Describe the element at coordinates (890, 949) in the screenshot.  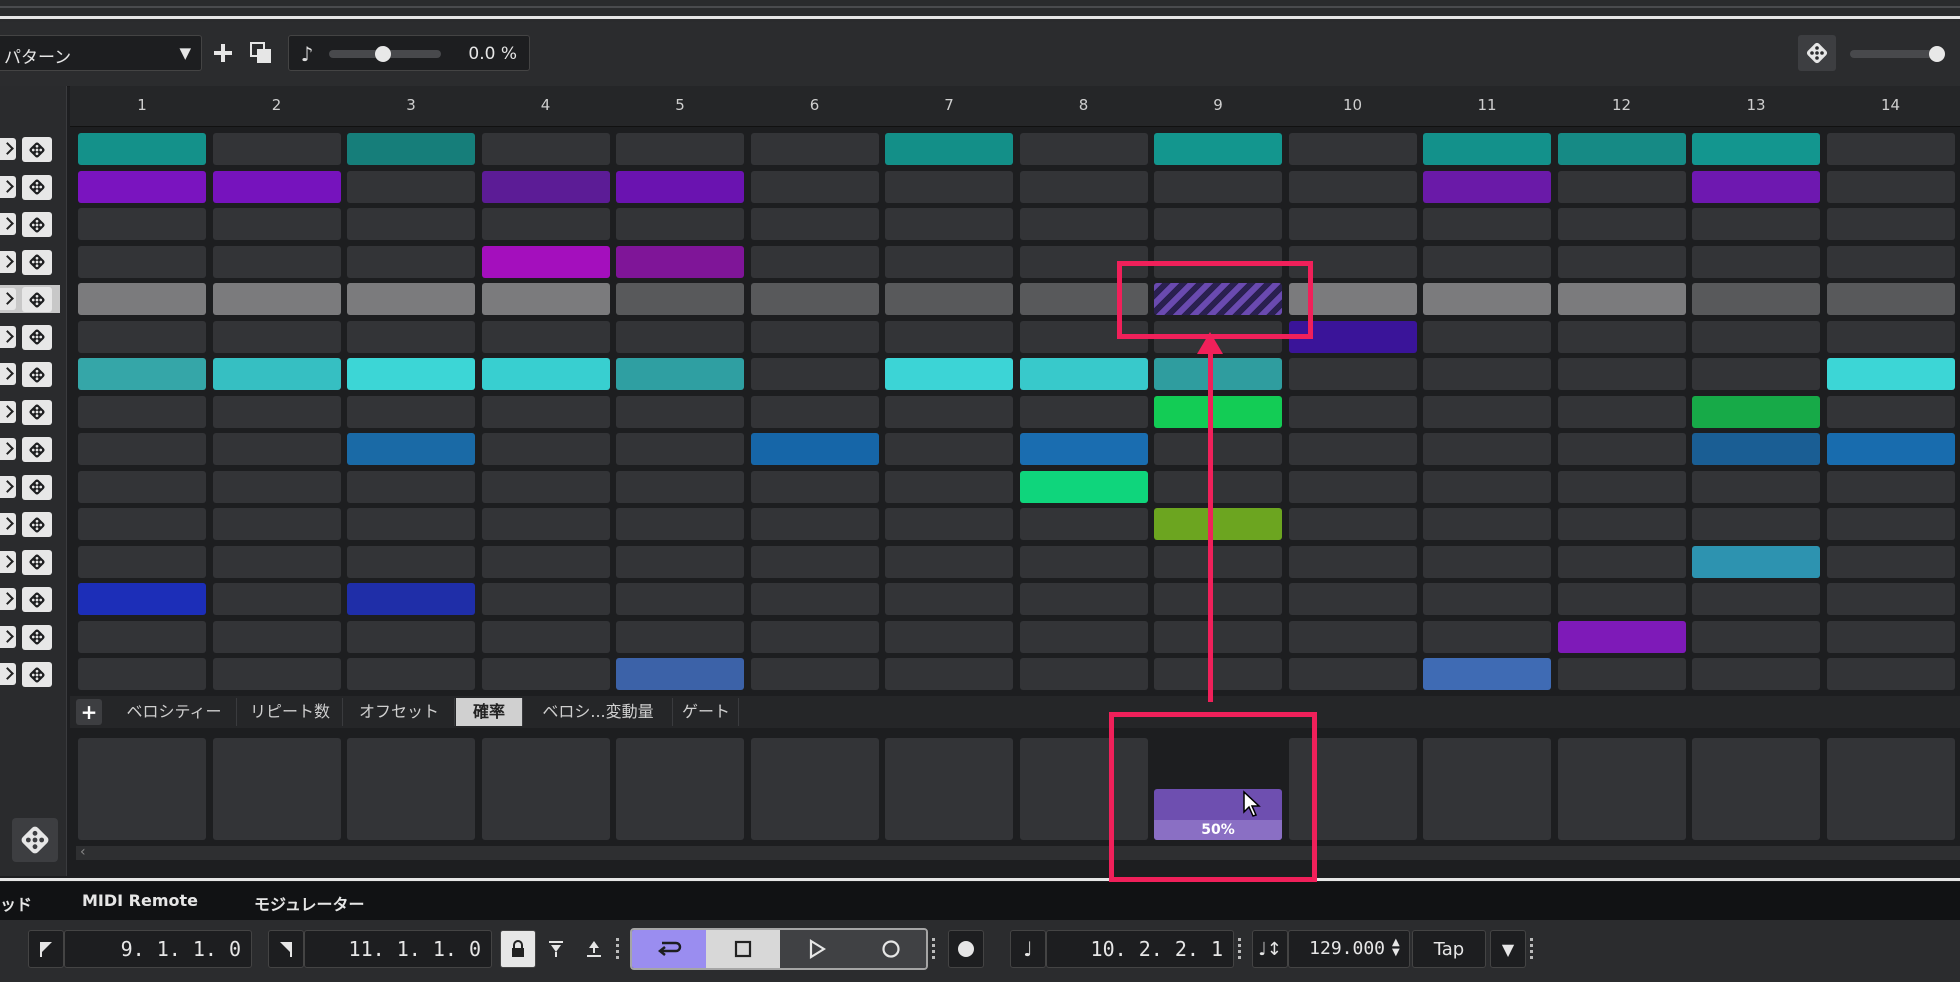
I see `record-button` at that location.